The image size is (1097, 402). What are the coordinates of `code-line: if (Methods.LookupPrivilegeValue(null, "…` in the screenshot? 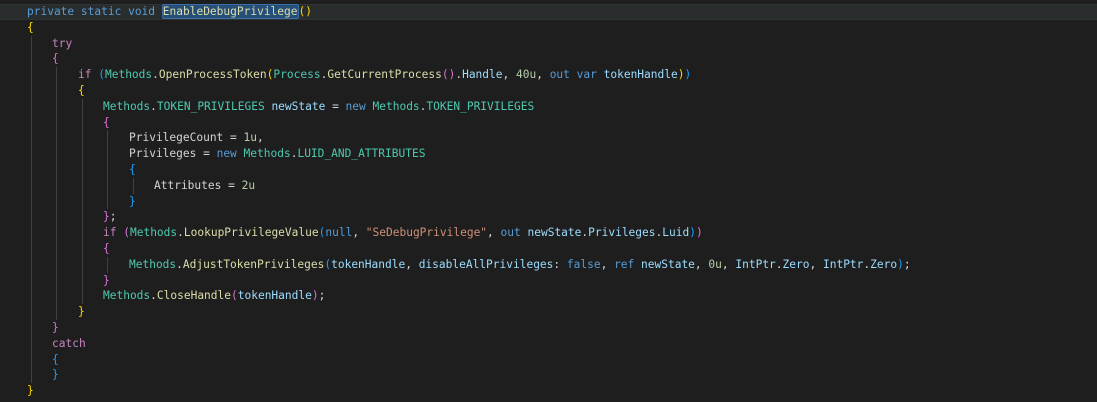 It's located at (548, 233).